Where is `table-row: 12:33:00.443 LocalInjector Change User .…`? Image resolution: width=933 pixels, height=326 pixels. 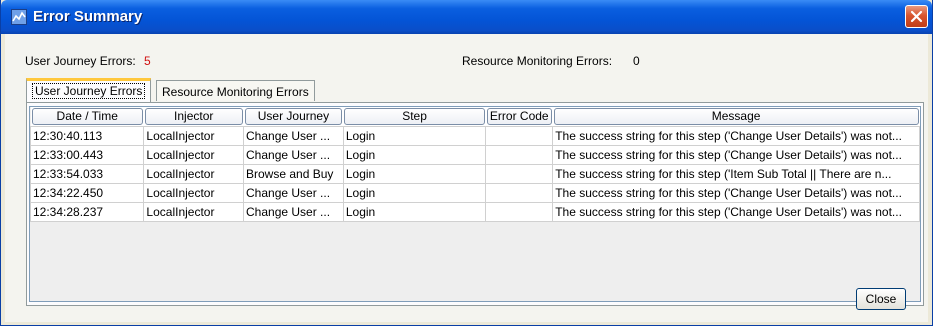 table-row: 12:33:00.443 LocalInjector Change User .… is located at coordinates (475, 155).